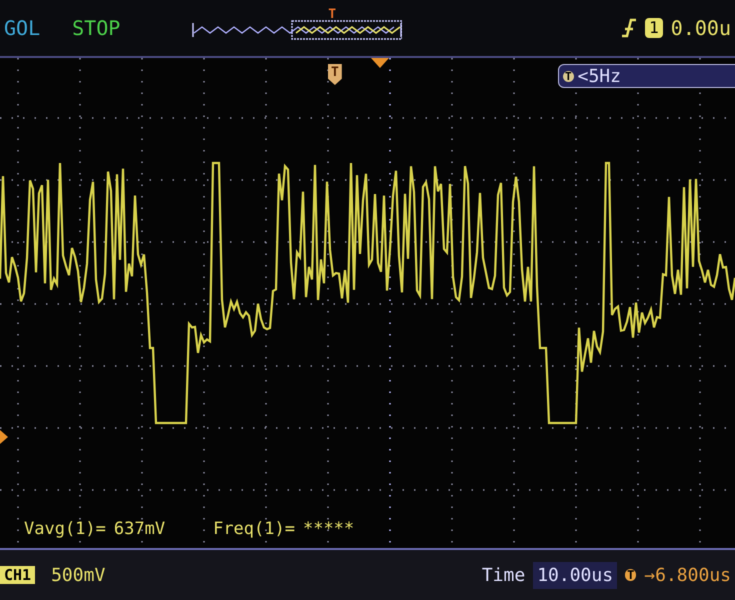  What do you see at coordinates (335, 74) in the screenshot?
I see `trigger-marker: T` at bounding box center [335, 74].